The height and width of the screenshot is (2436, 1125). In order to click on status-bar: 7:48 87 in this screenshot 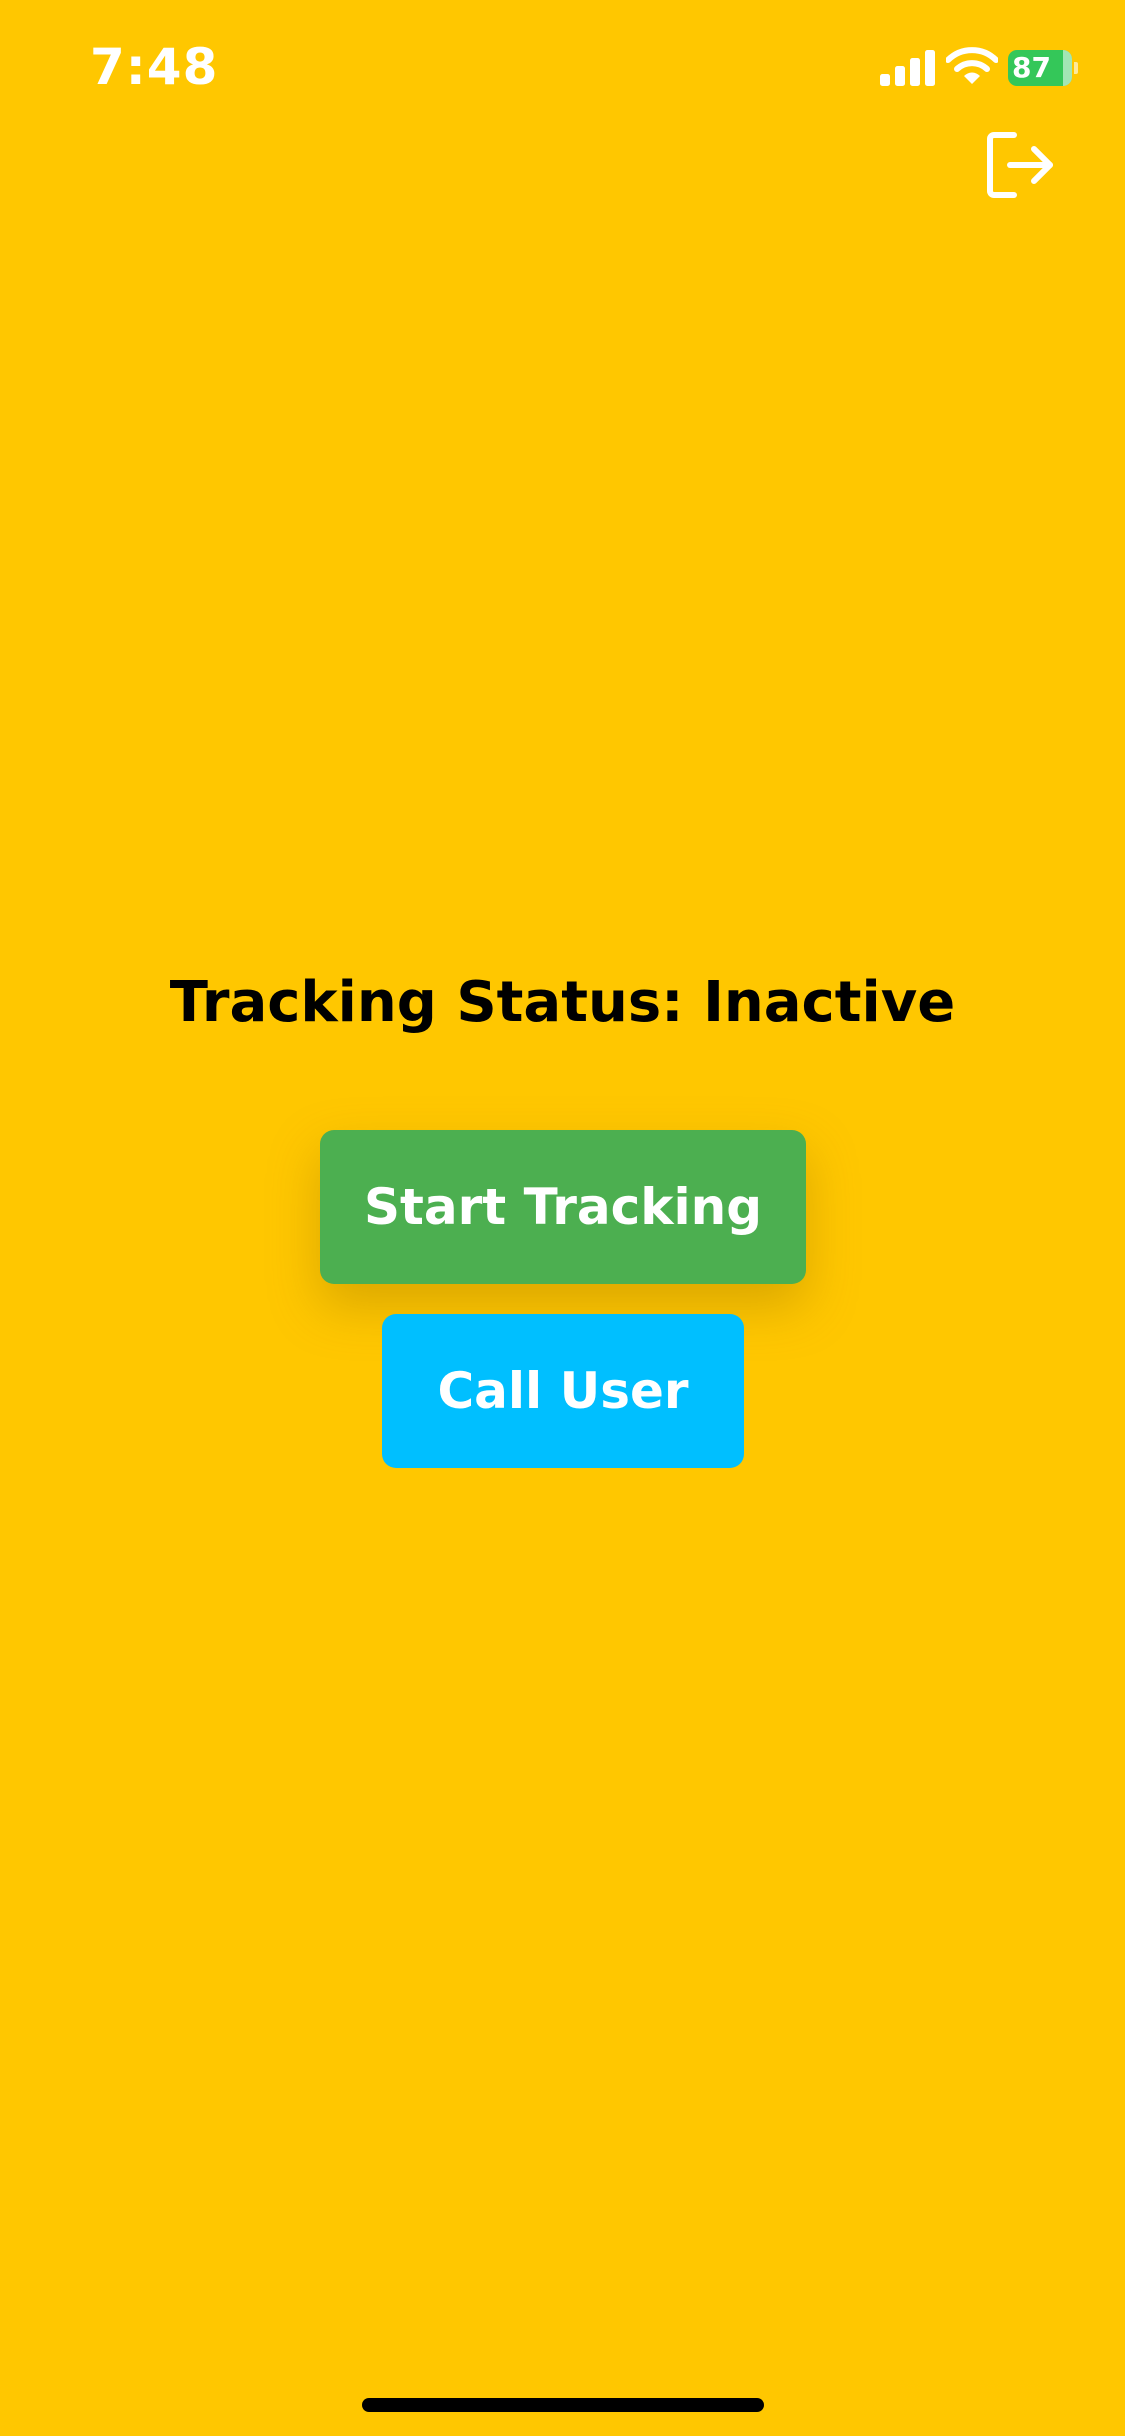, I will do `click(562, 70)`.